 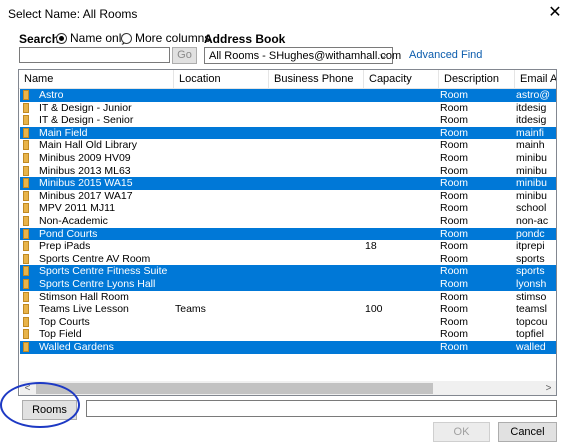 What do you see at coordinates (288, 334) in the screenshot?
I see `table-row: Top Field Room topfiel` at bounding box center [288, 334].